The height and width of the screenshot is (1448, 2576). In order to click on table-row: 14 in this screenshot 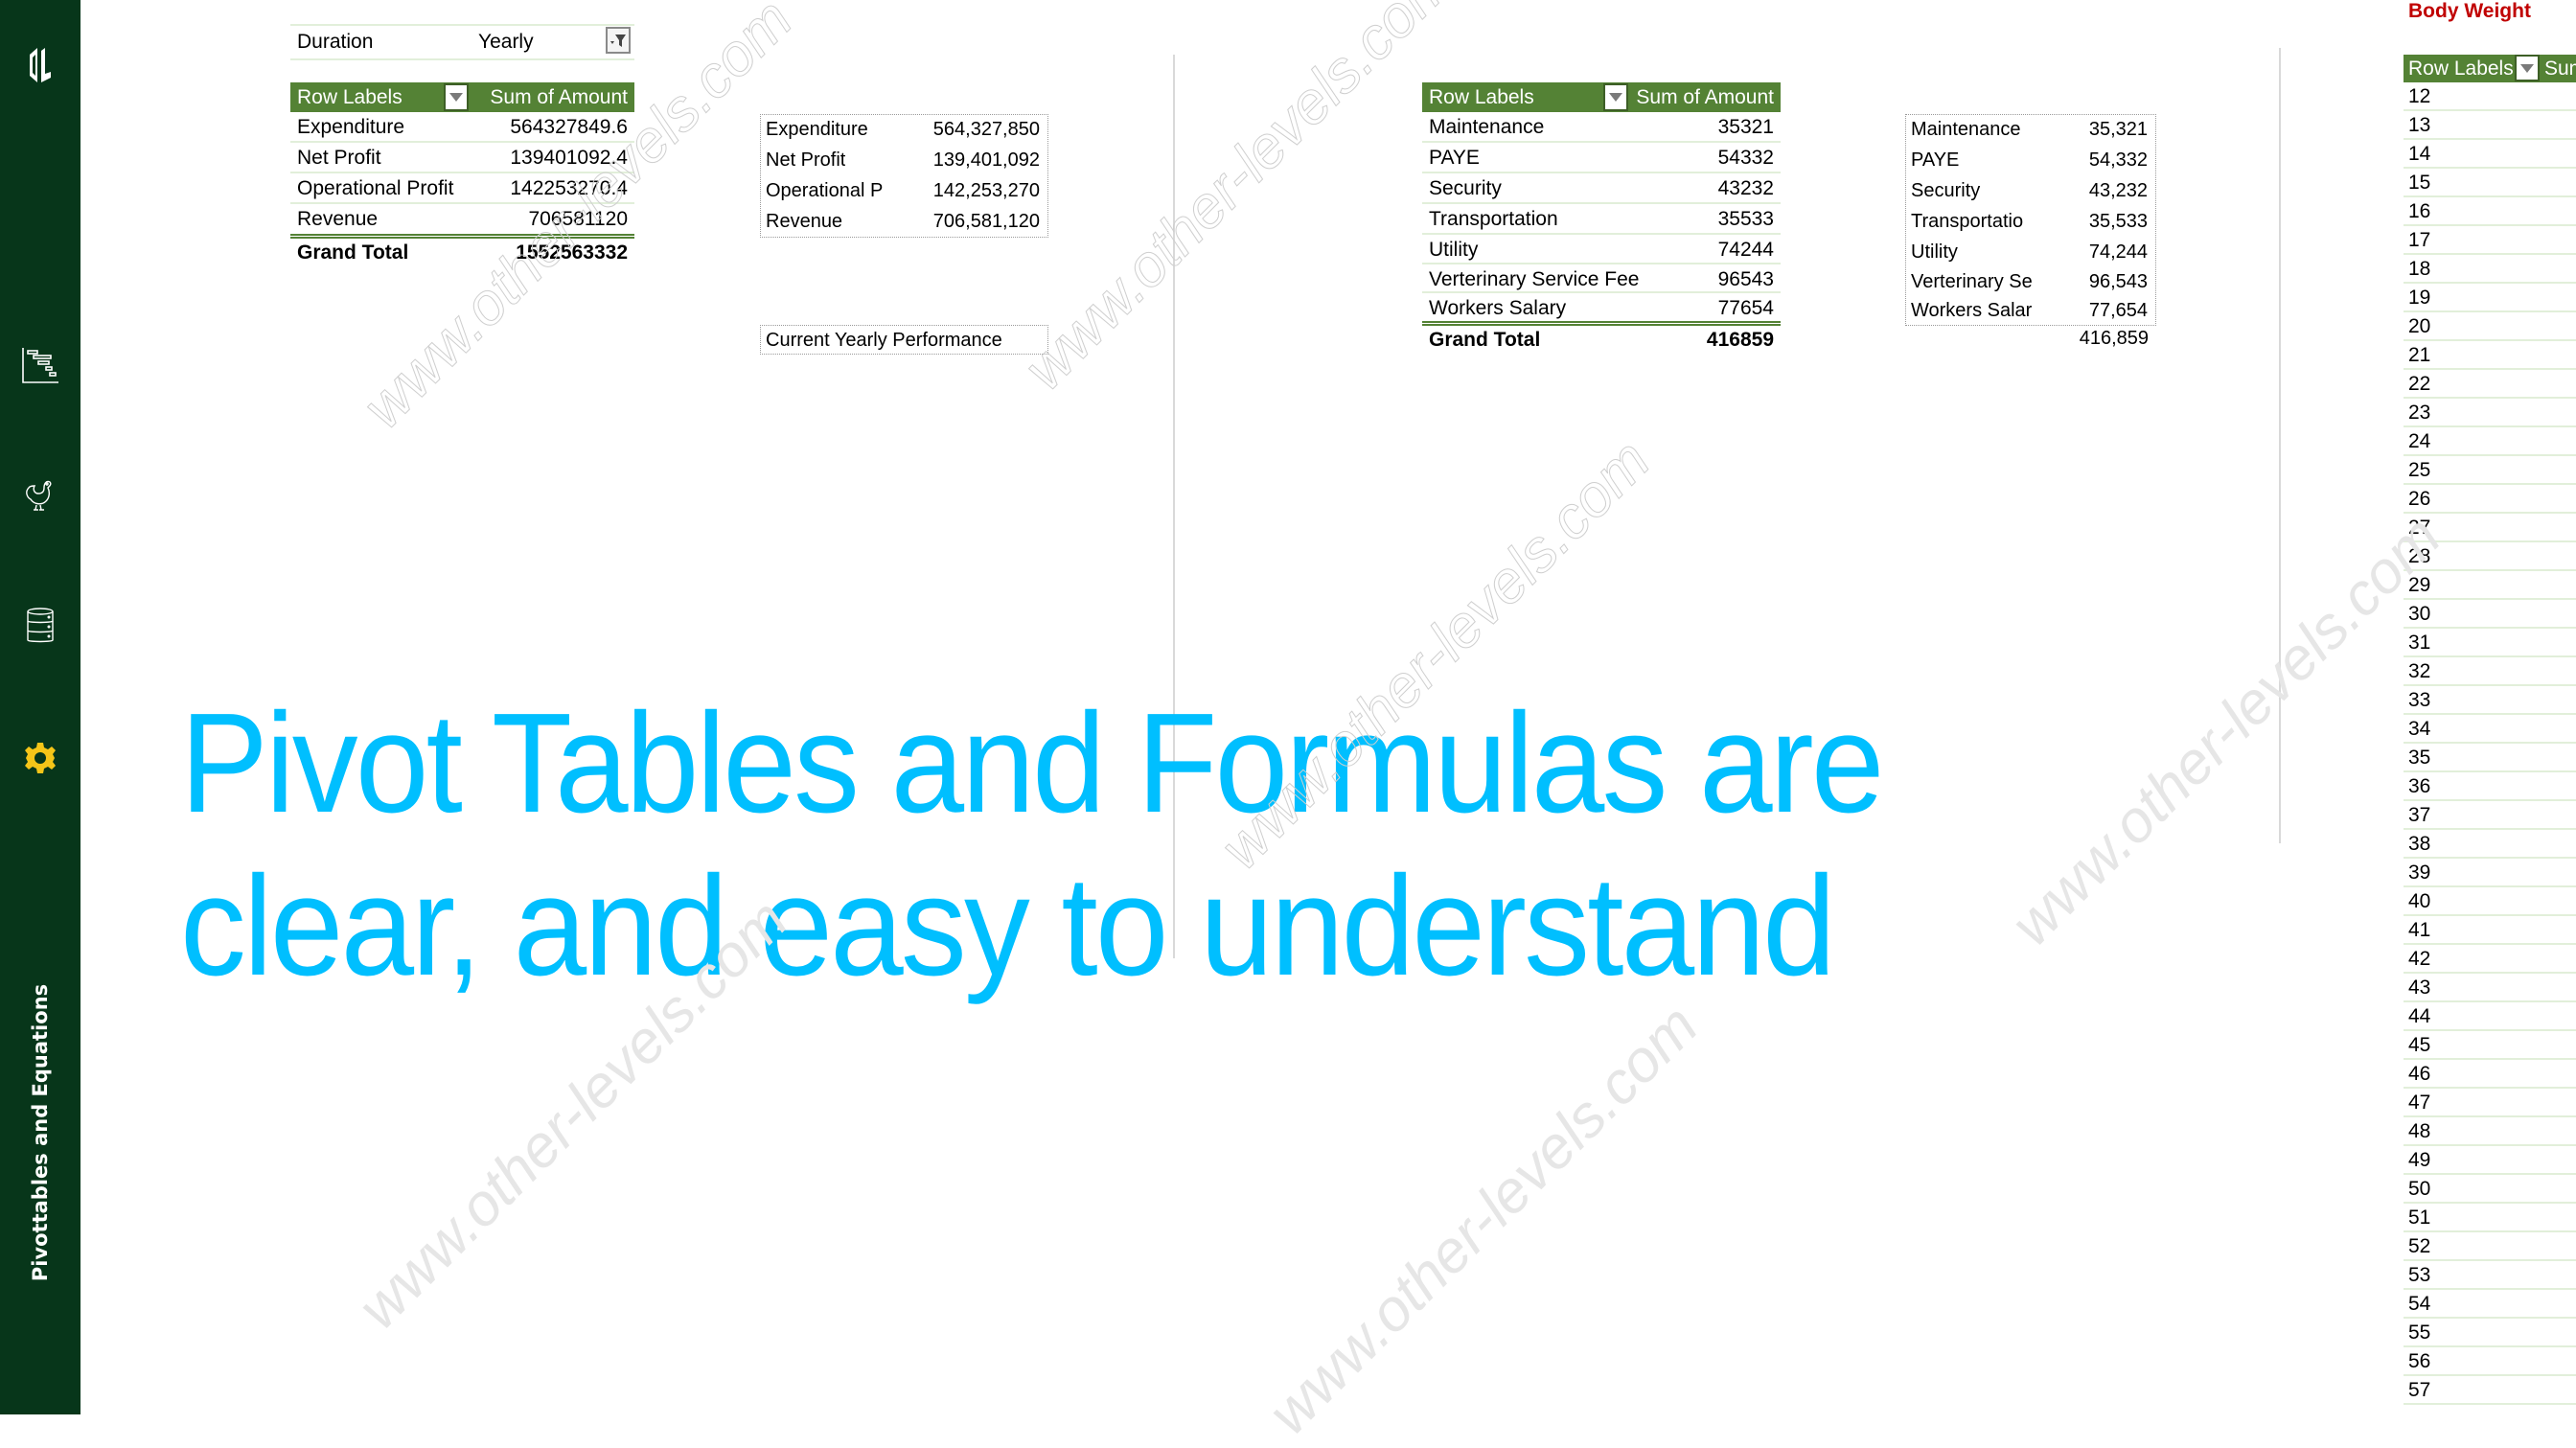, I will do `click(2490, 154)`.